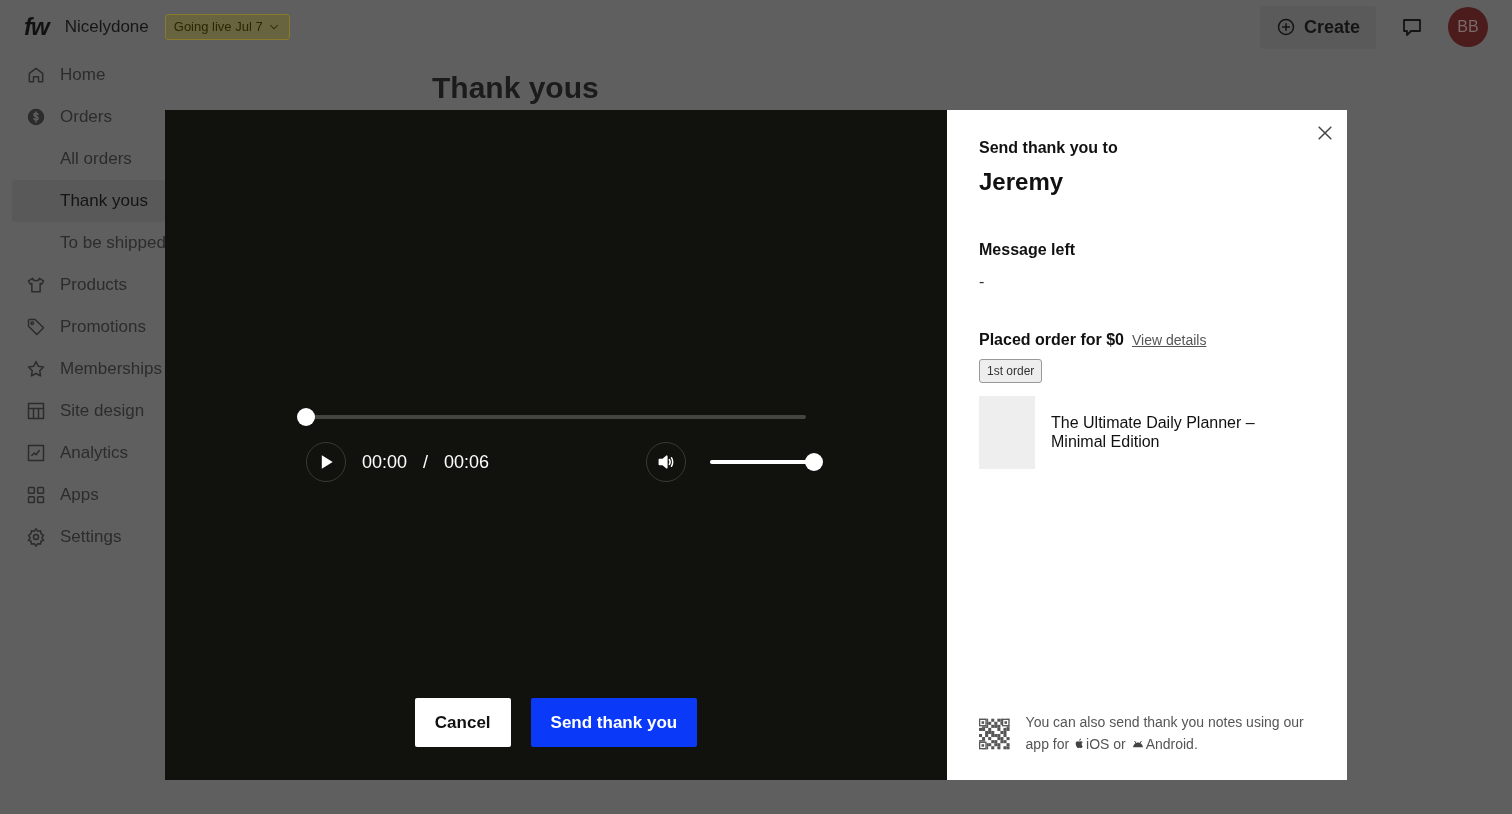 The width and height of the screenshot is (1512, 814). What do you see at coordinates (1165, 733) in the screenshot?
I see `app-note: You can also send thank you notes using our app for iOS or Android.` at bounding box center [1165, 733].